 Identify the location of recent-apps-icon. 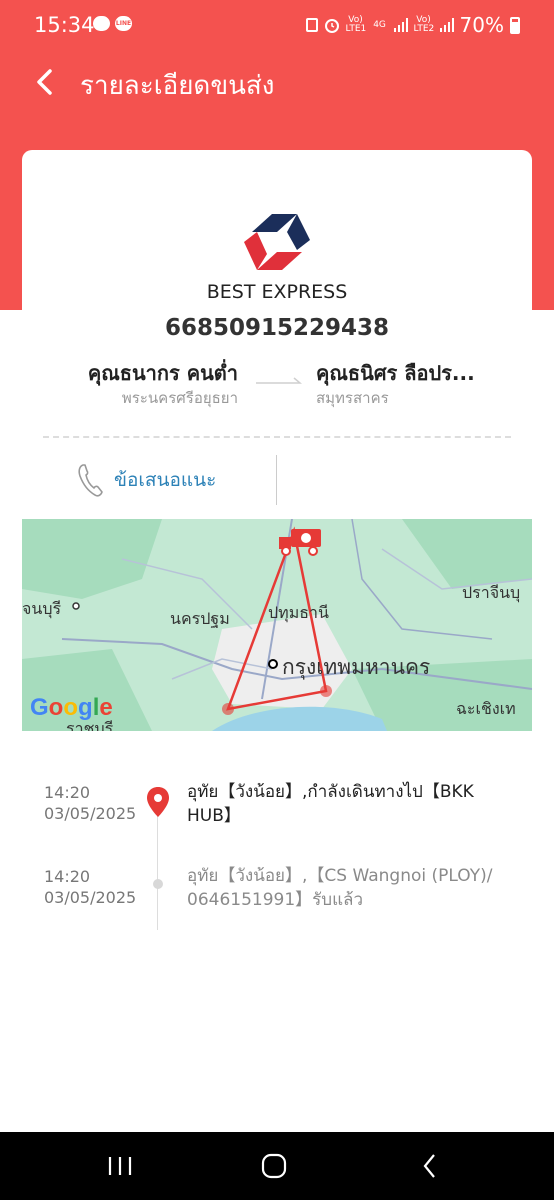
(120, 1166).